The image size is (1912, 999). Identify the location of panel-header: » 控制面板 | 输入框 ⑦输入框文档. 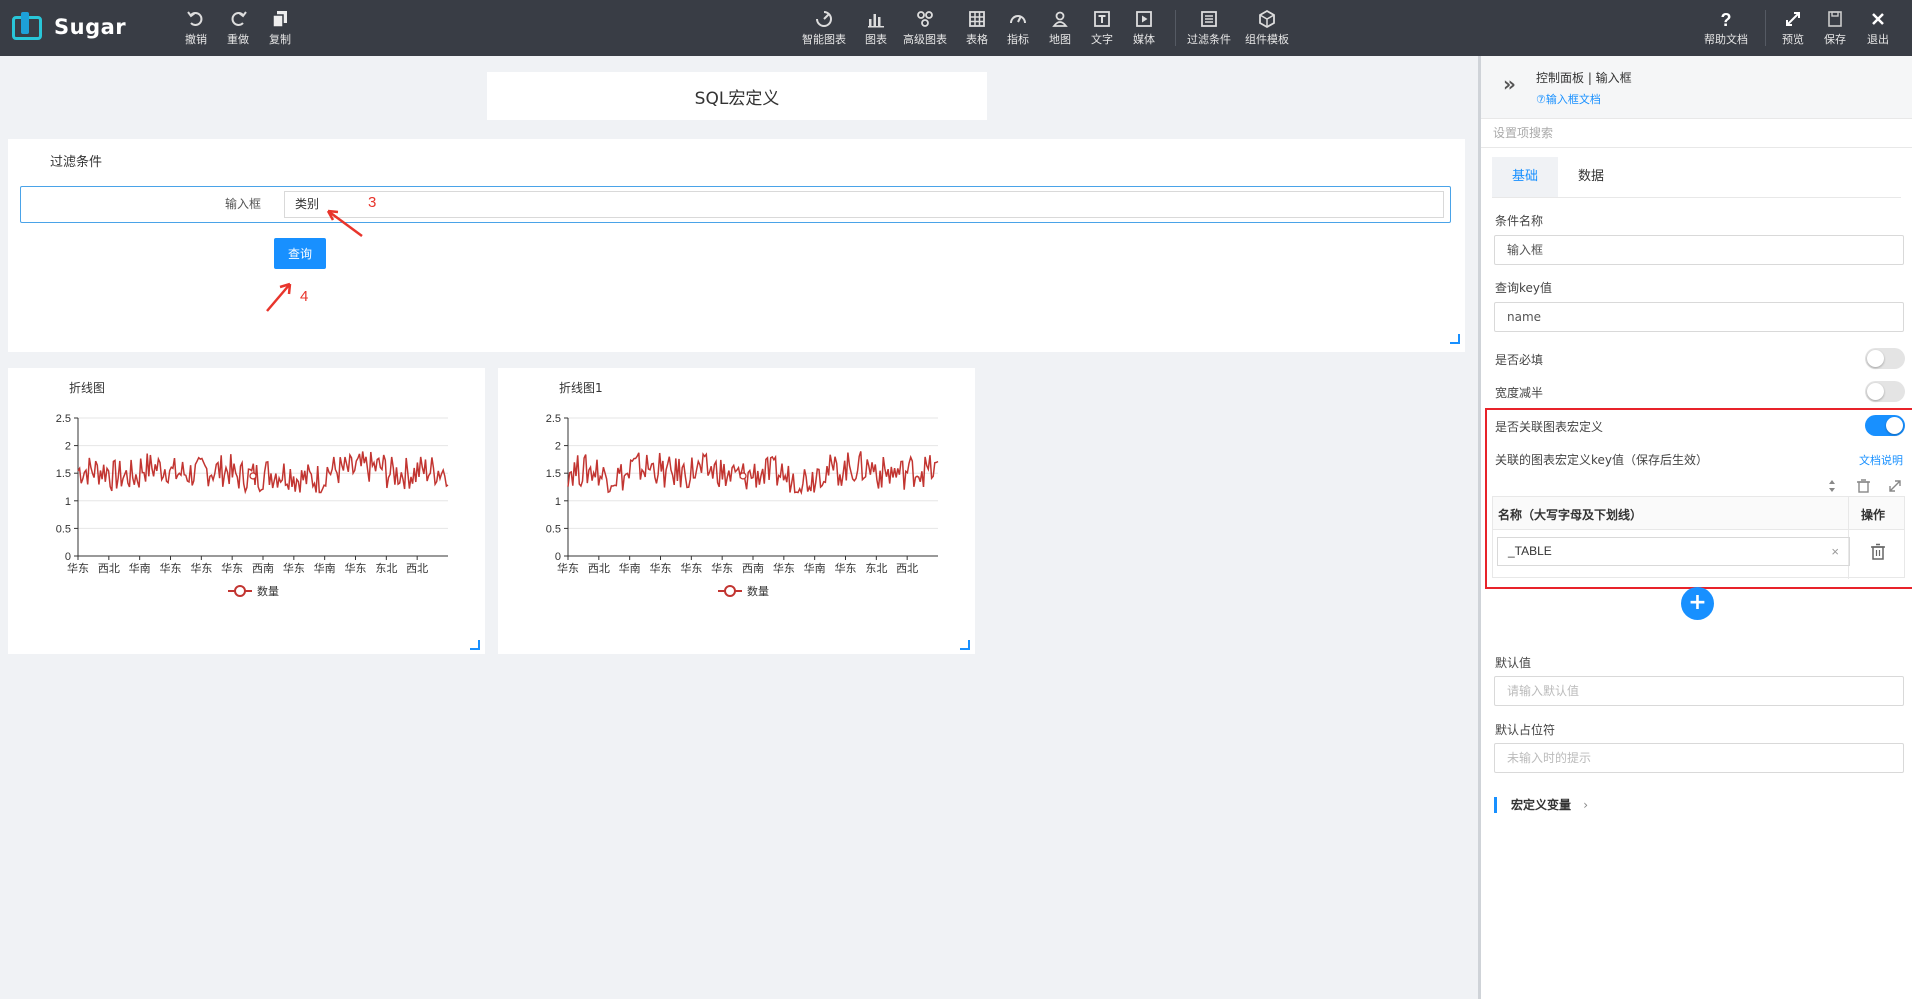
(1696, 87).